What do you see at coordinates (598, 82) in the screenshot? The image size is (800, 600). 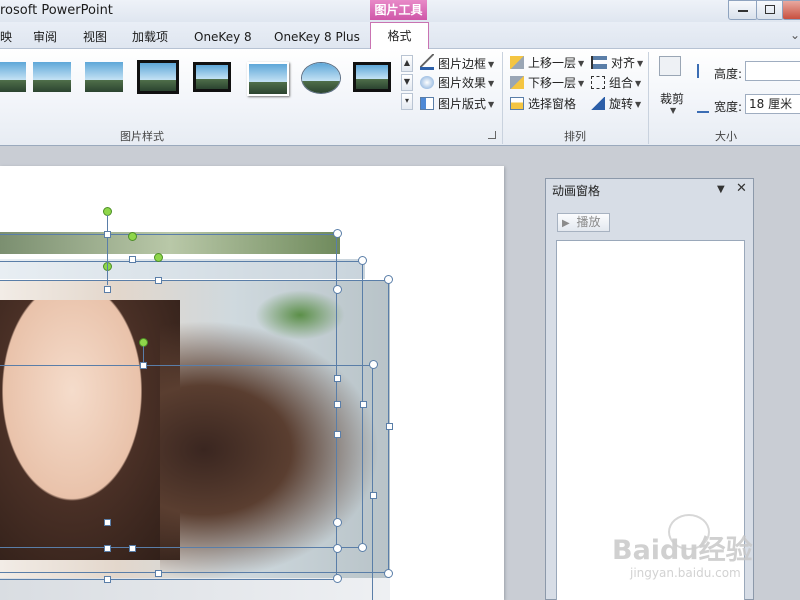 I see `group-icon` at bounding box center [598, 82].